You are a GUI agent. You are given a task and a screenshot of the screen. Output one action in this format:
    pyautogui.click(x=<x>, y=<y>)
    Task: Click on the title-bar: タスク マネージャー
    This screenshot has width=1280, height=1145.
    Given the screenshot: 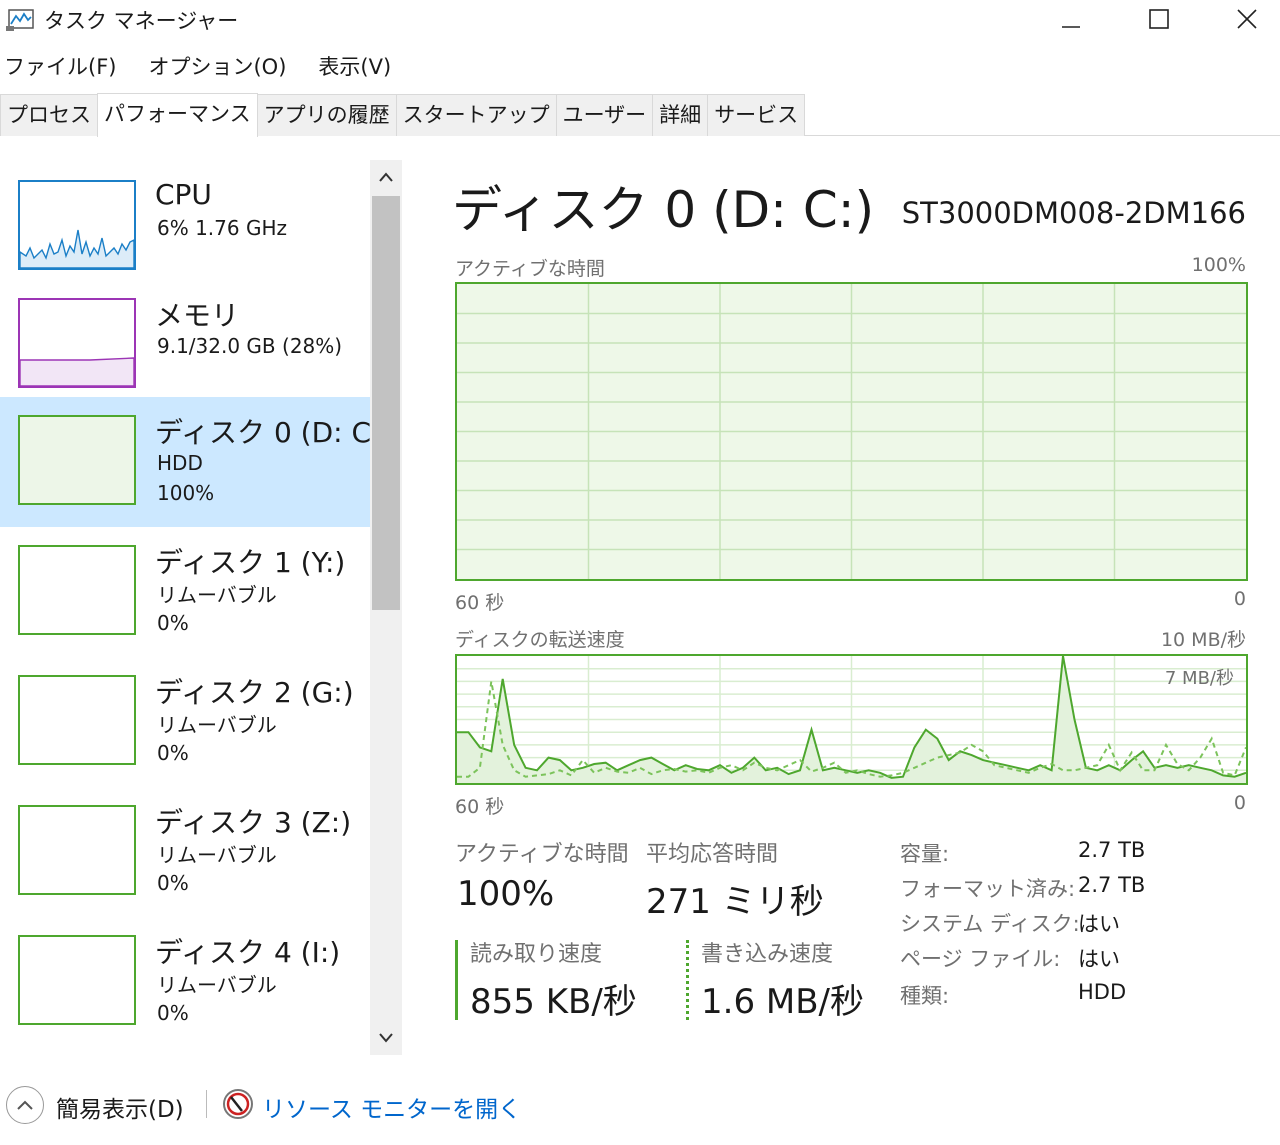 What is the action you would take?
    pyautogui.click(x=640, y=20)
    